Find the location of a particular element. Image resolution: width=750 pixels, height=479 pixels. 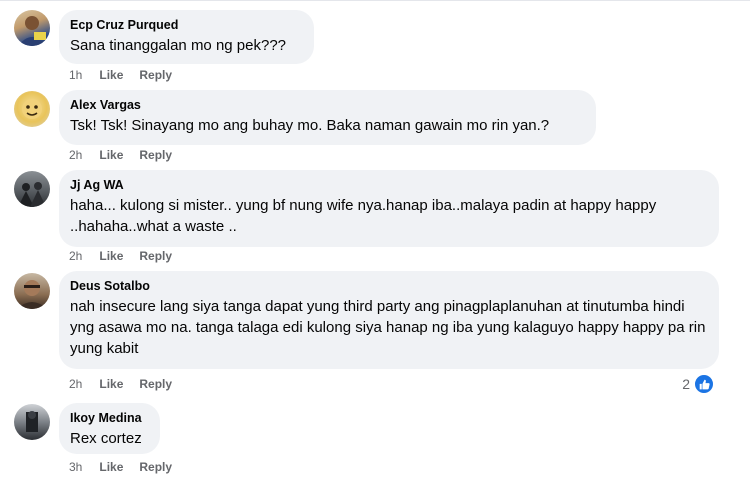

reaction-summary: 2 is located at coordinates (698, 384).